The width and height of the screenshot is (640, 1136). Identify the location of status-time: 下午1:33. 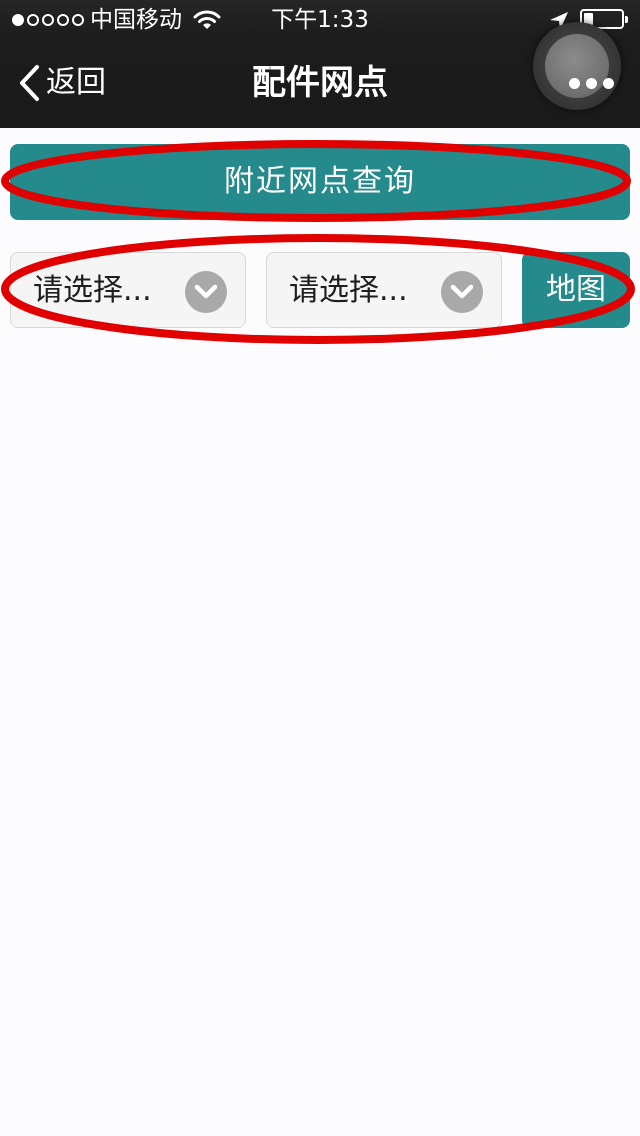
(320, 20).